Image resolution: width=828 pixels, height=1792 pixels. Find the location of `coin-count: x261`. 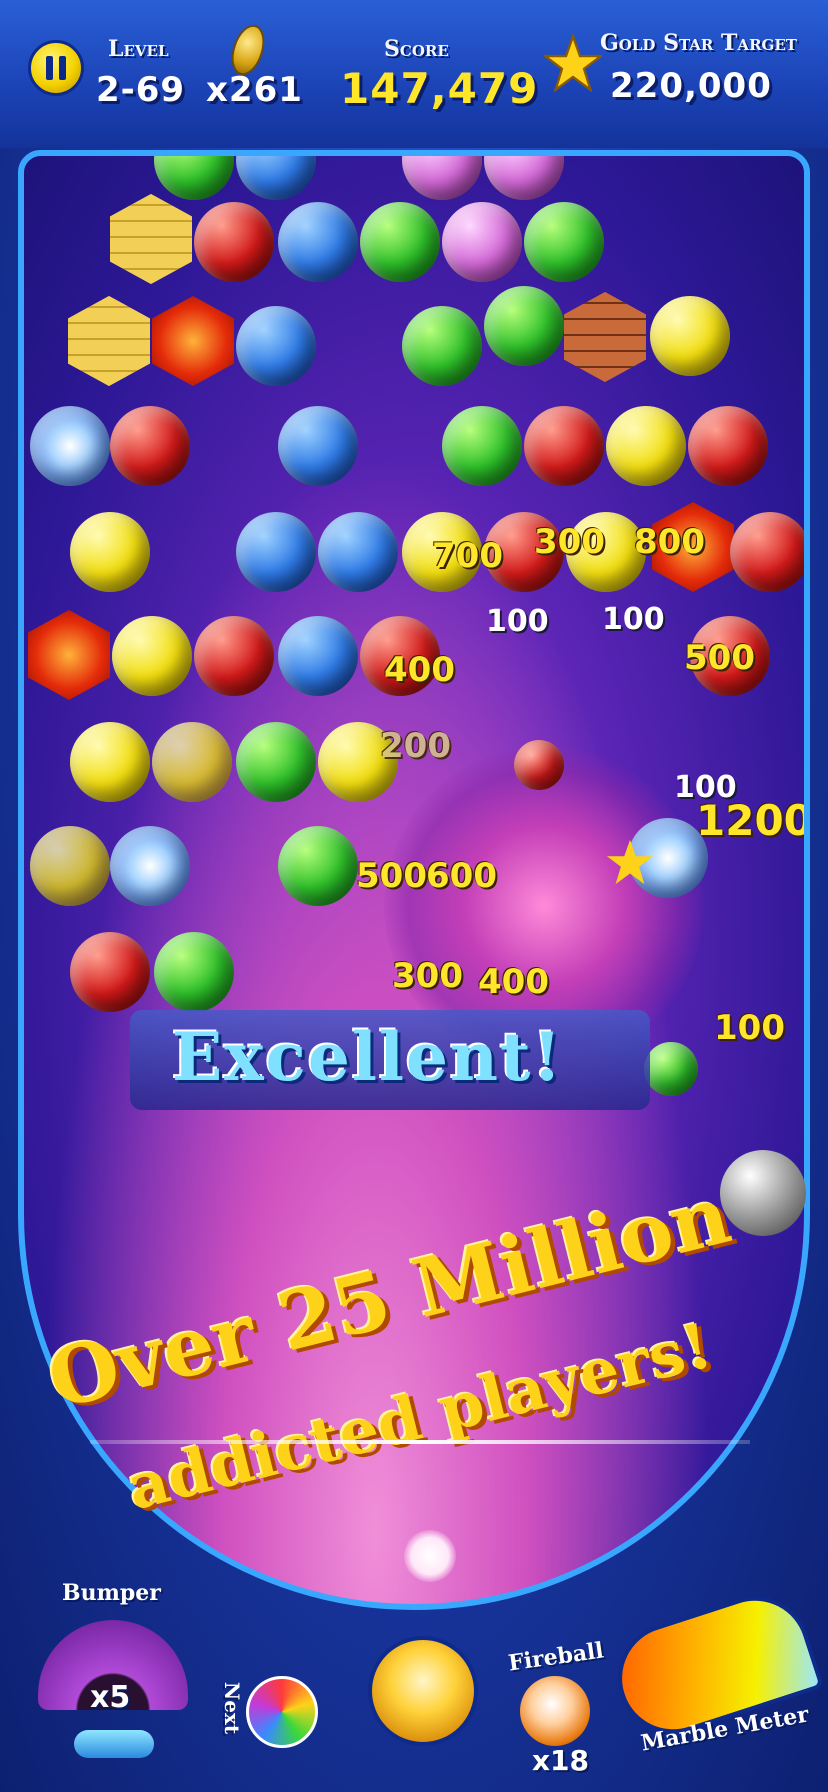

coin-count: x261 is located at coordinates (254, 90).